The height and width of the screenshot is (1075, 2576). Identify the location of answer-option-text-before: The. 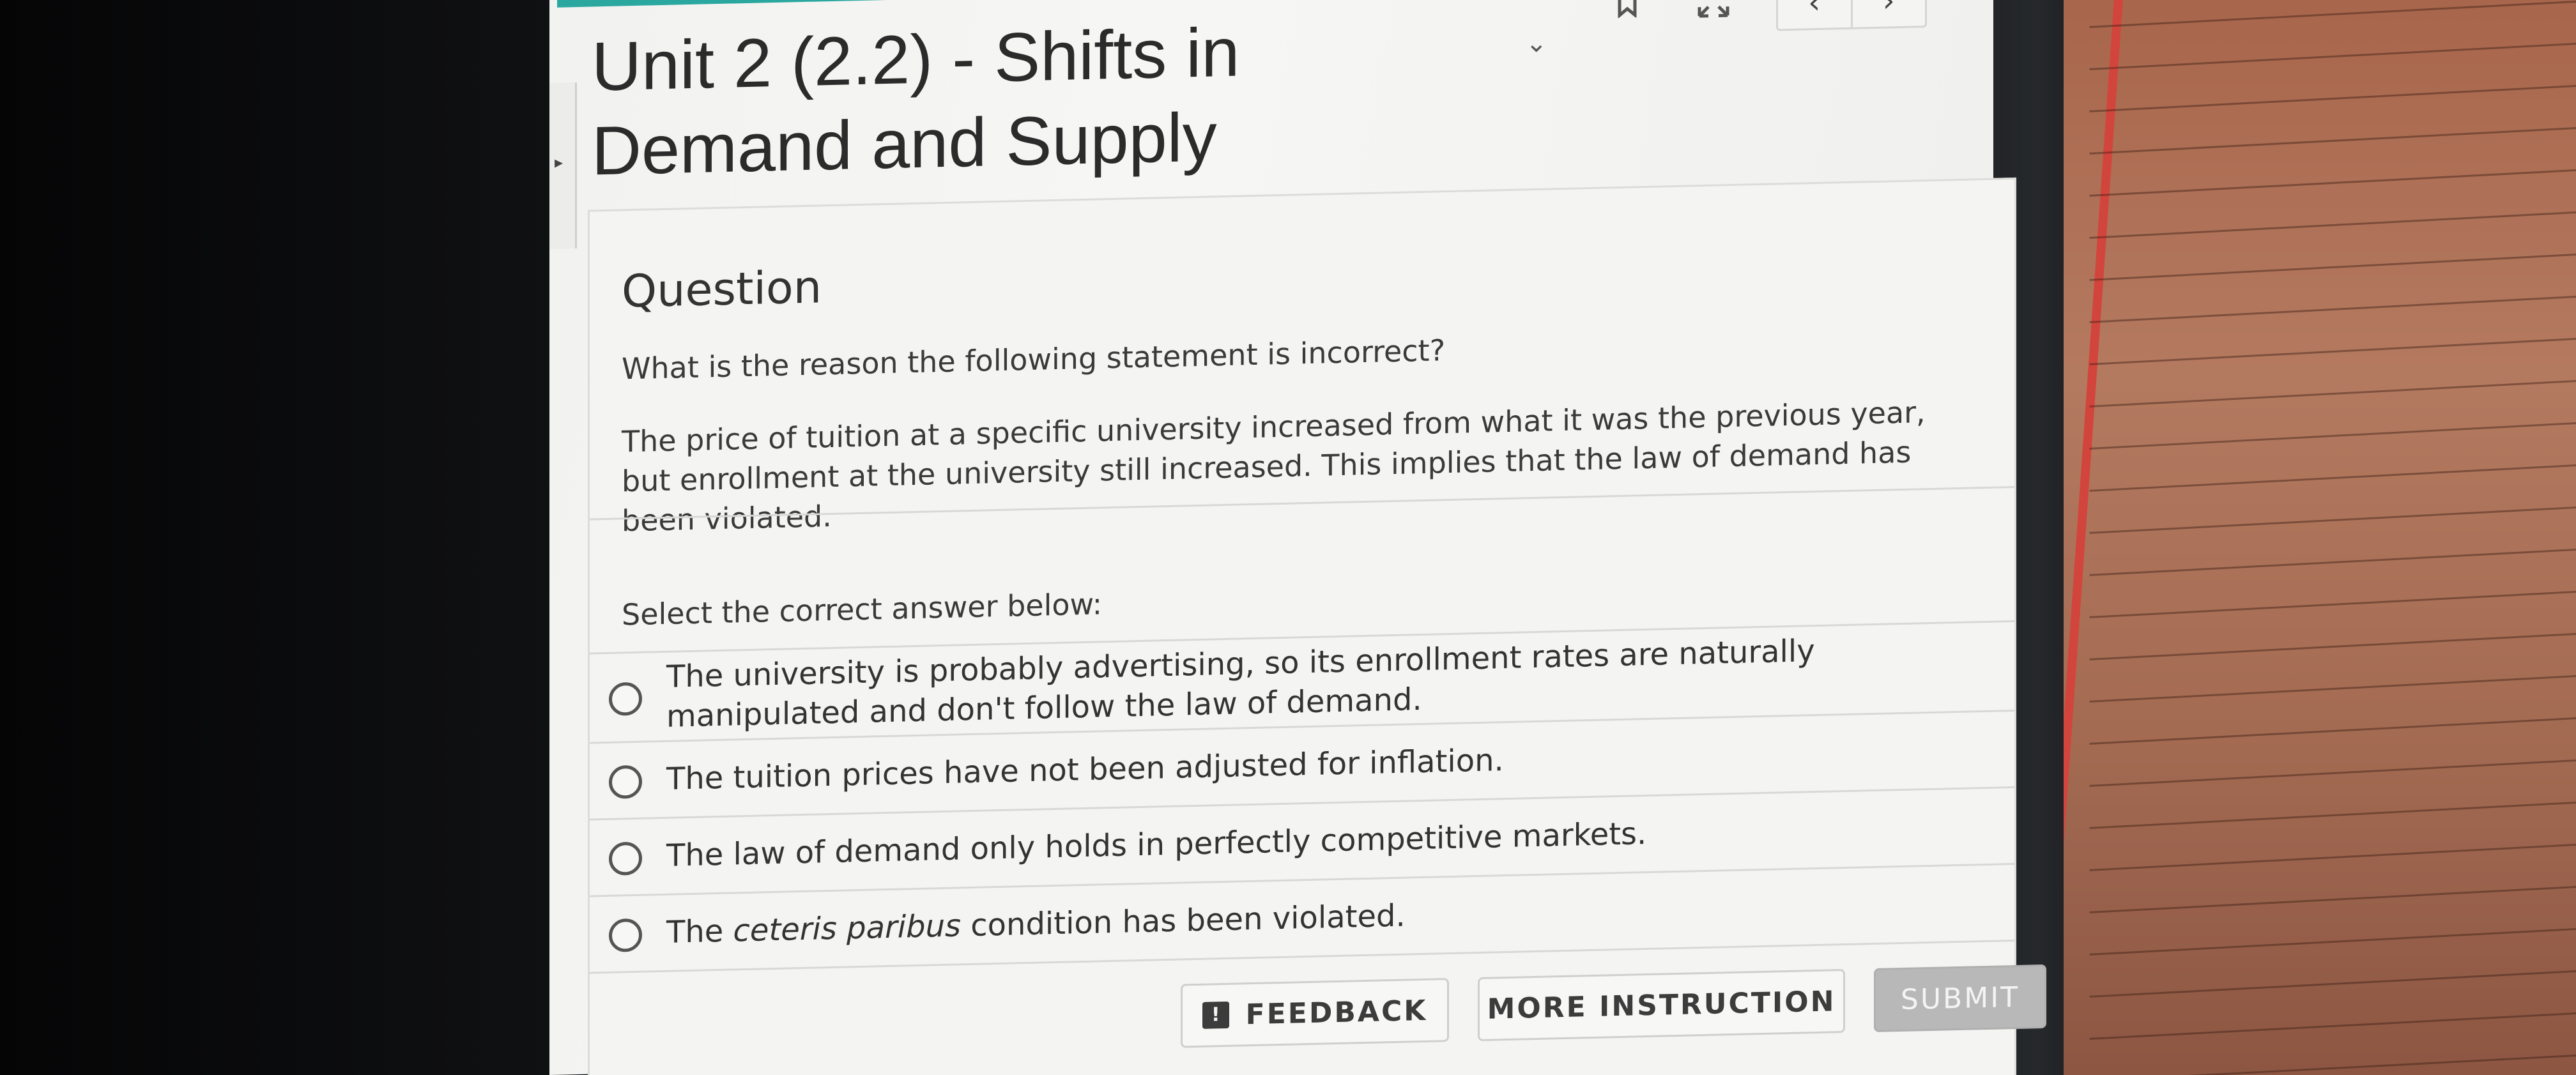
(699, 931).